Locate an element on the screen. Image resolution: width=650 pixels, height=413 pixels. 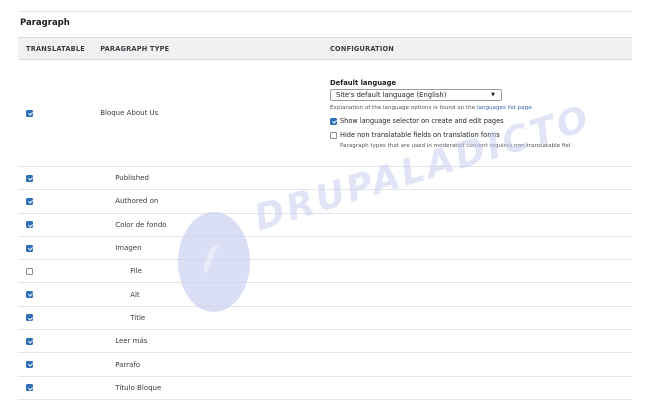
field-label: Published is located at coordinates (132, 178).